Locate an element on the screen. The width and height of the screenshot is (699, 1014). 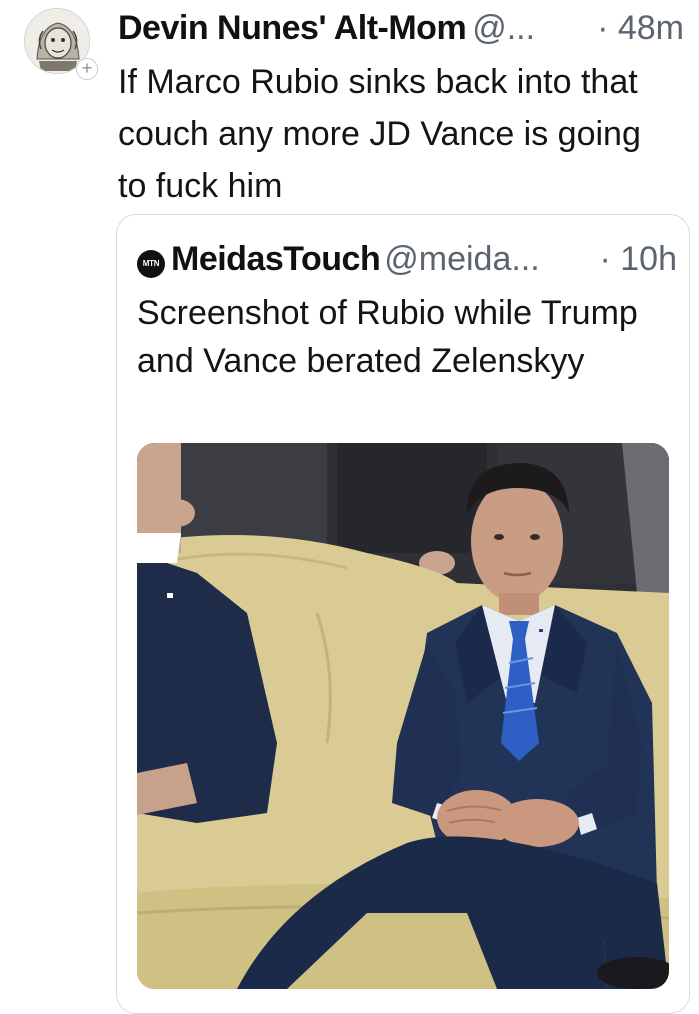
quoted-display-name: MeidasTouch is located at coordinates (276, 259).